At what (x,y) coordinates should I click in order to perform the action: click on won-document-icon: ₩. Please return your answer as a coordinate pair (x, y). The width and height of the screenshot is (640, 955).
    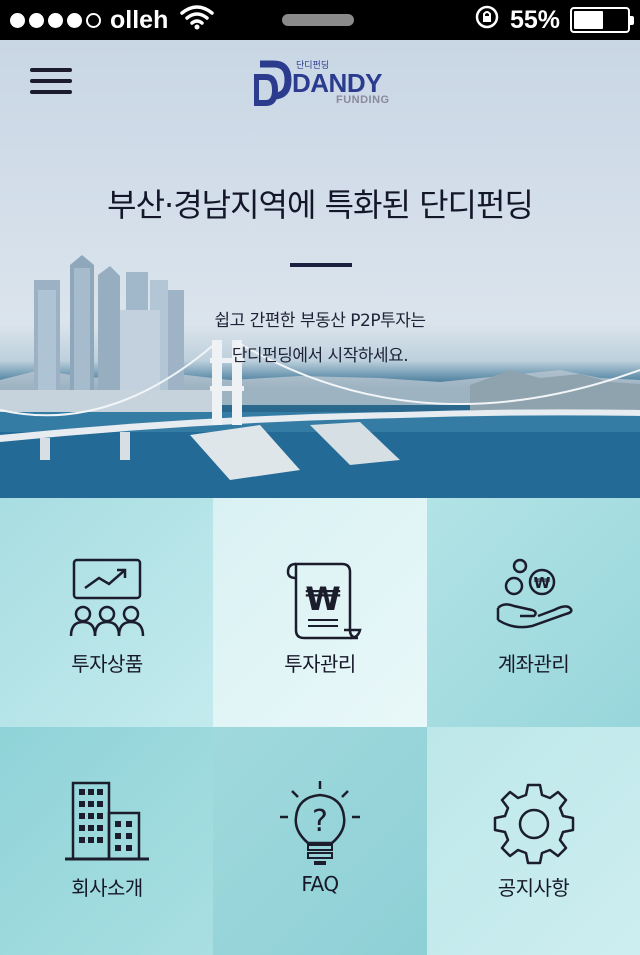
    Looking at the image, I should click on (324, 601).